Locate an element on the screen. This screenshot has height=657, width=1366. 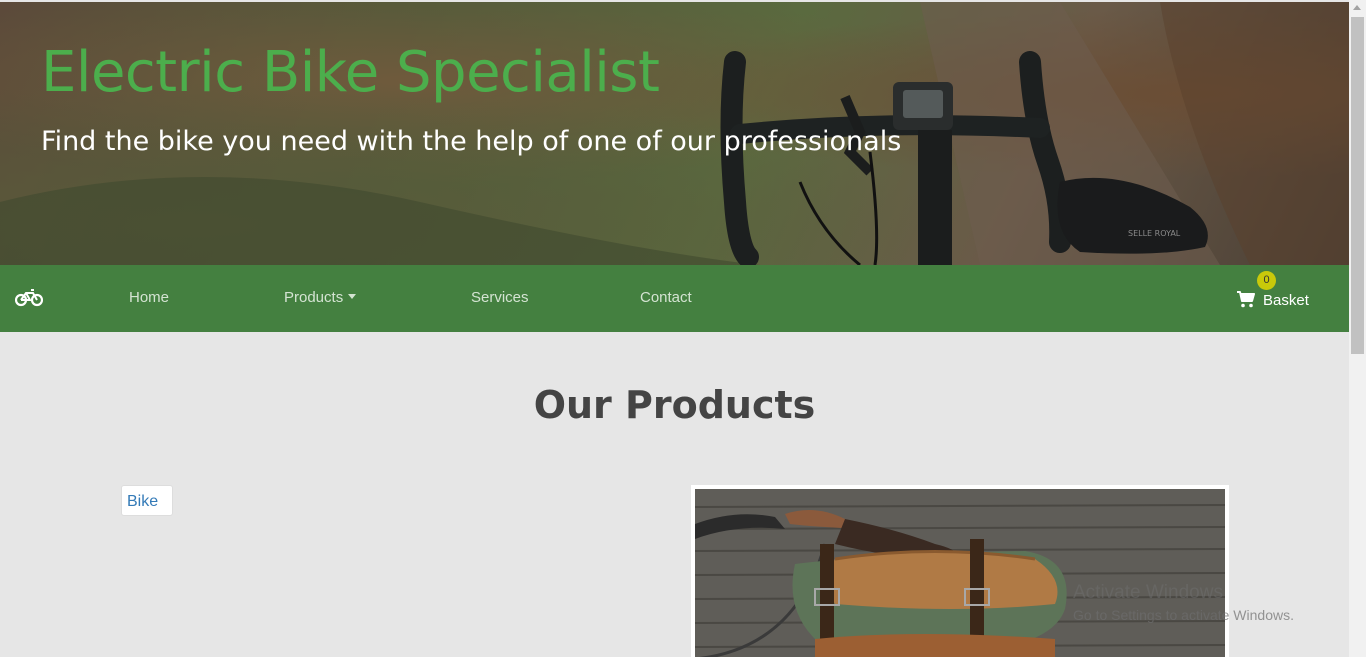
product-image-bike-broken: Bike is located at coordinates (147, 500).